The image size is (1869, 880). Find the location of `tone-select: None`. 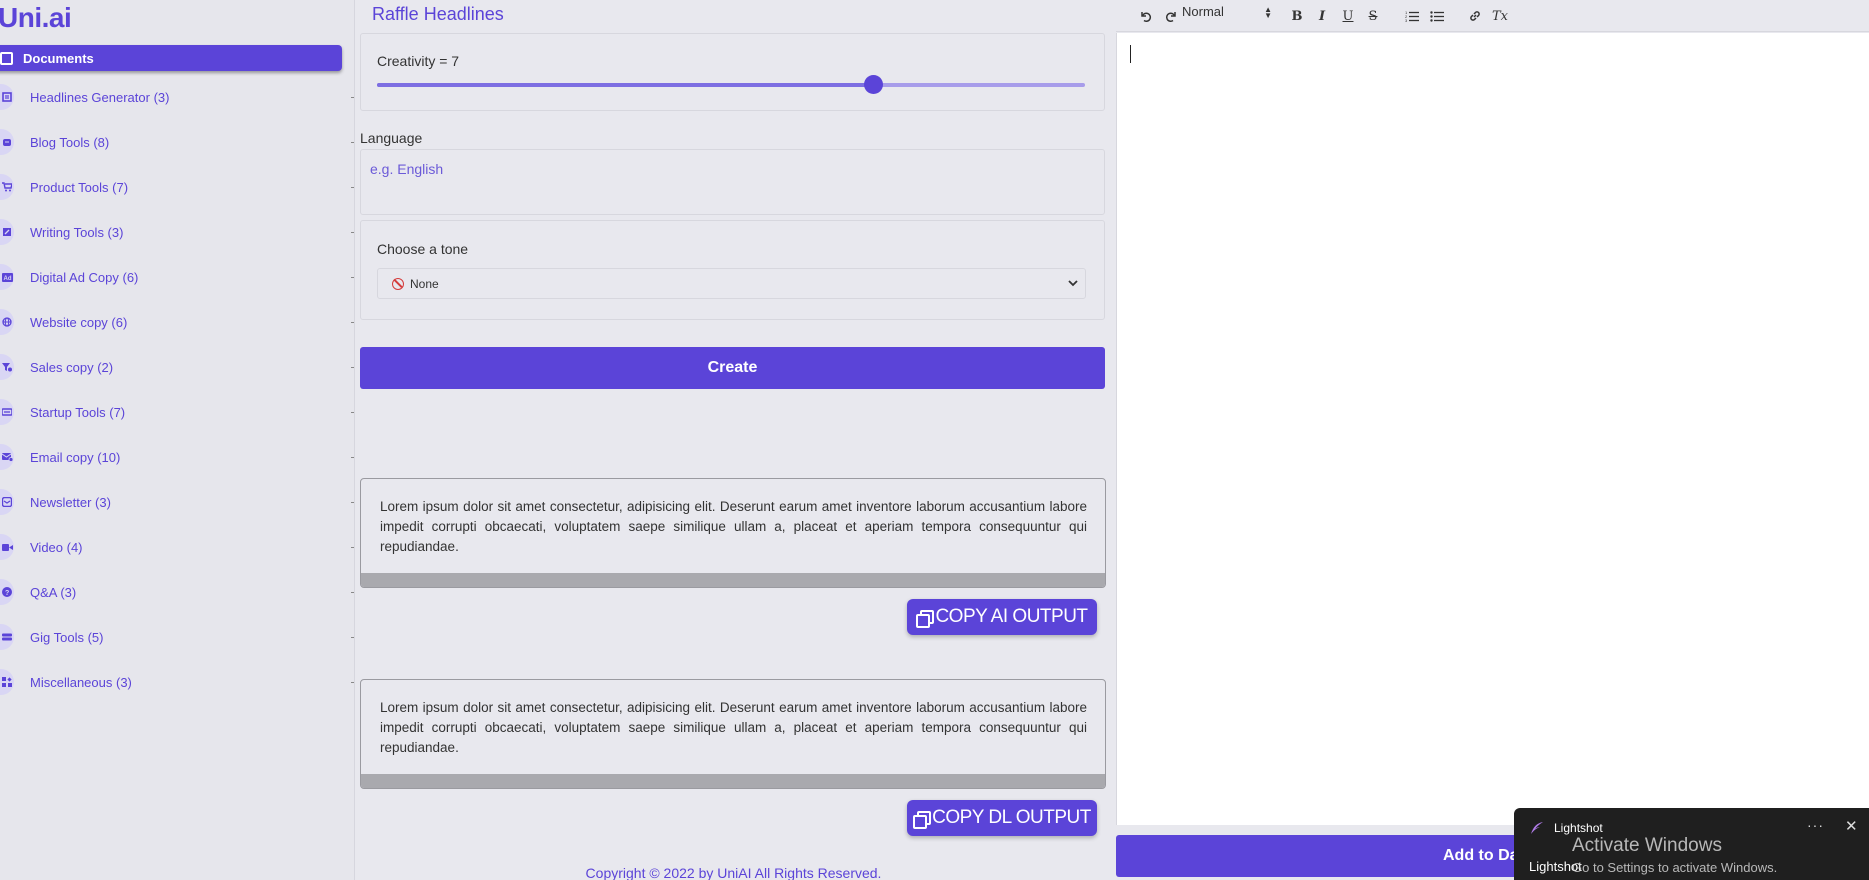

tone-select: None is located at coordinates (731, 283).